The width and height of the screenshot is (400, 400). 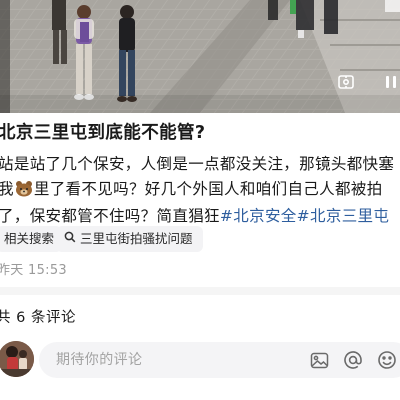 I want to click on post-body-line: 站是站了几个保安，人倒是一点都没关注，那镜头都快塞, so click(x=197, y=164).